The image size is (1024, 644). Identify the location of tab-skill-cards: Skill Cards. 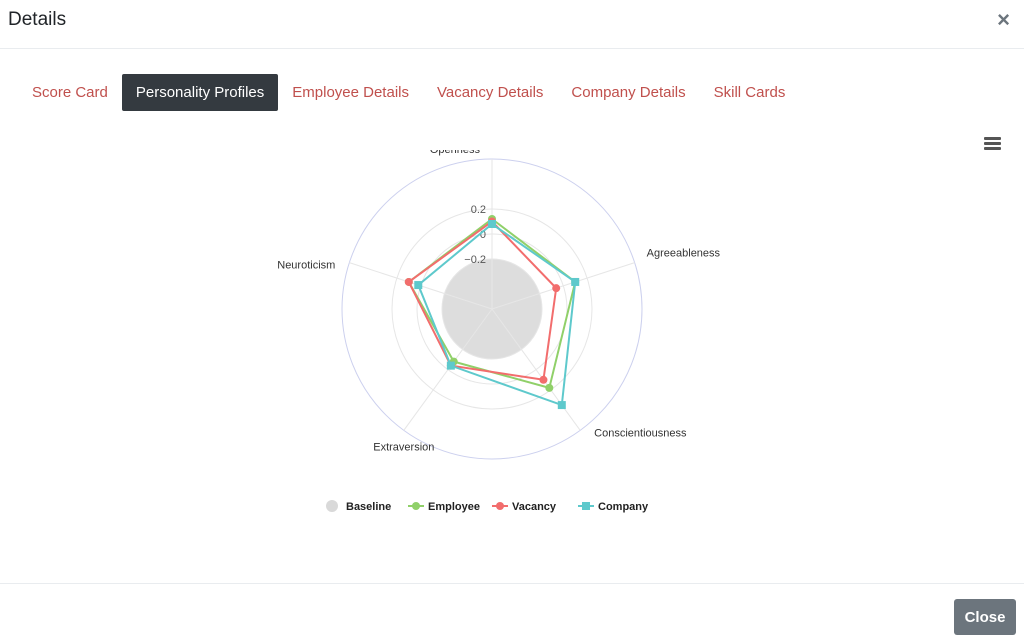
(750, 92).